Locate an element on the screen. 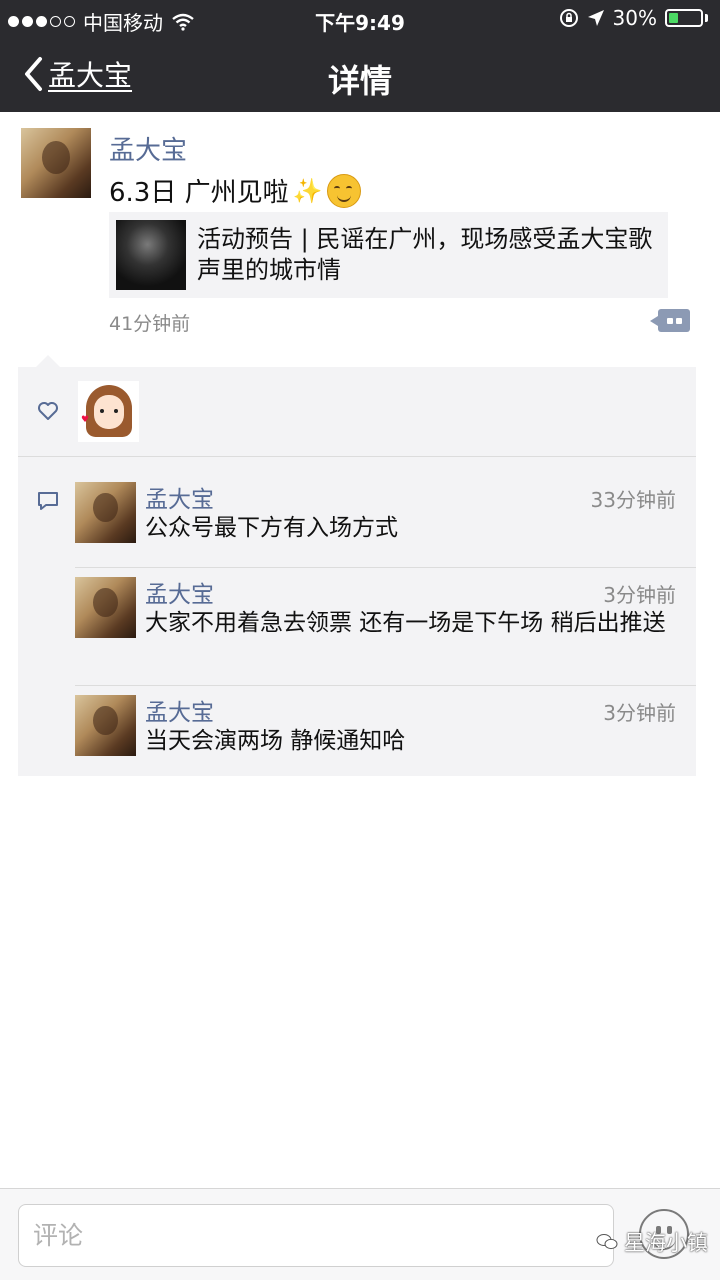 This screenshot has height=1280, width=720. post-text-row: 6.3日 广州见啦 ✨ is located at coordinates (235, 190).